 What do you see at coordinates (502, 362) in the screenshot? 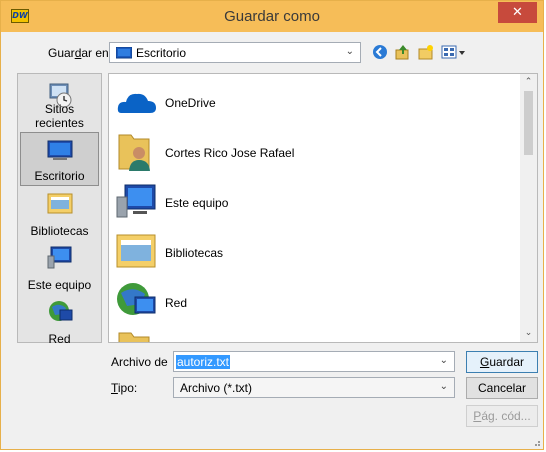
I see `save-button: Guardar` at bounding box center [502, 362].